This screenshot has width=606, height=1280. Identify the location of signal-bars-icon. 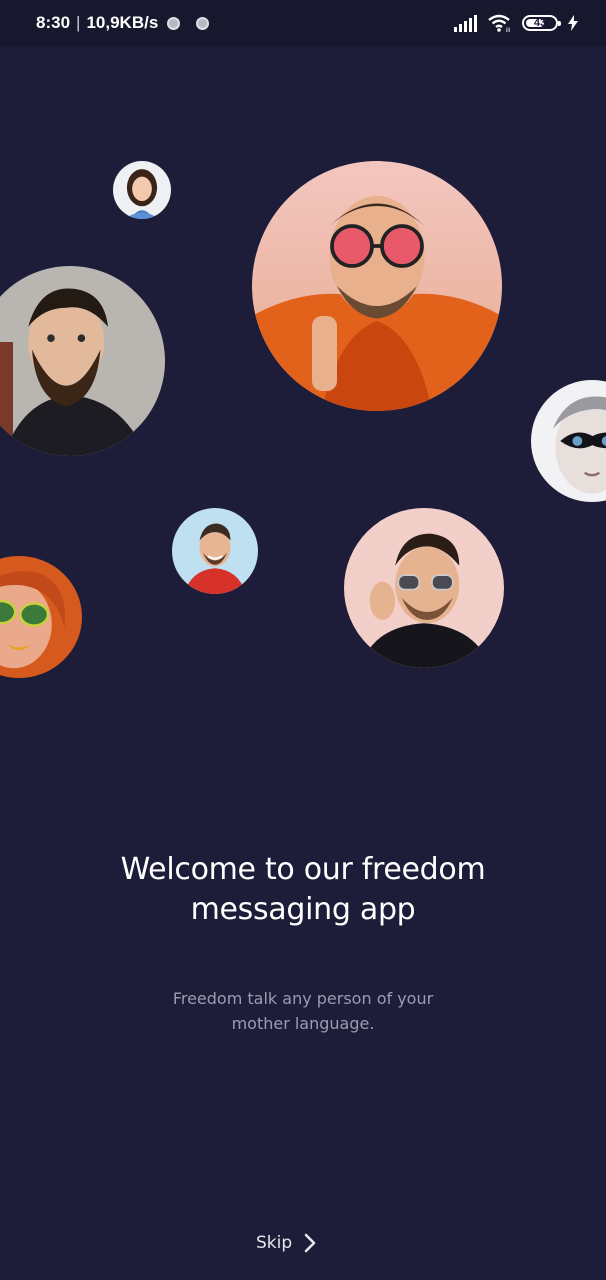
(465, 23).